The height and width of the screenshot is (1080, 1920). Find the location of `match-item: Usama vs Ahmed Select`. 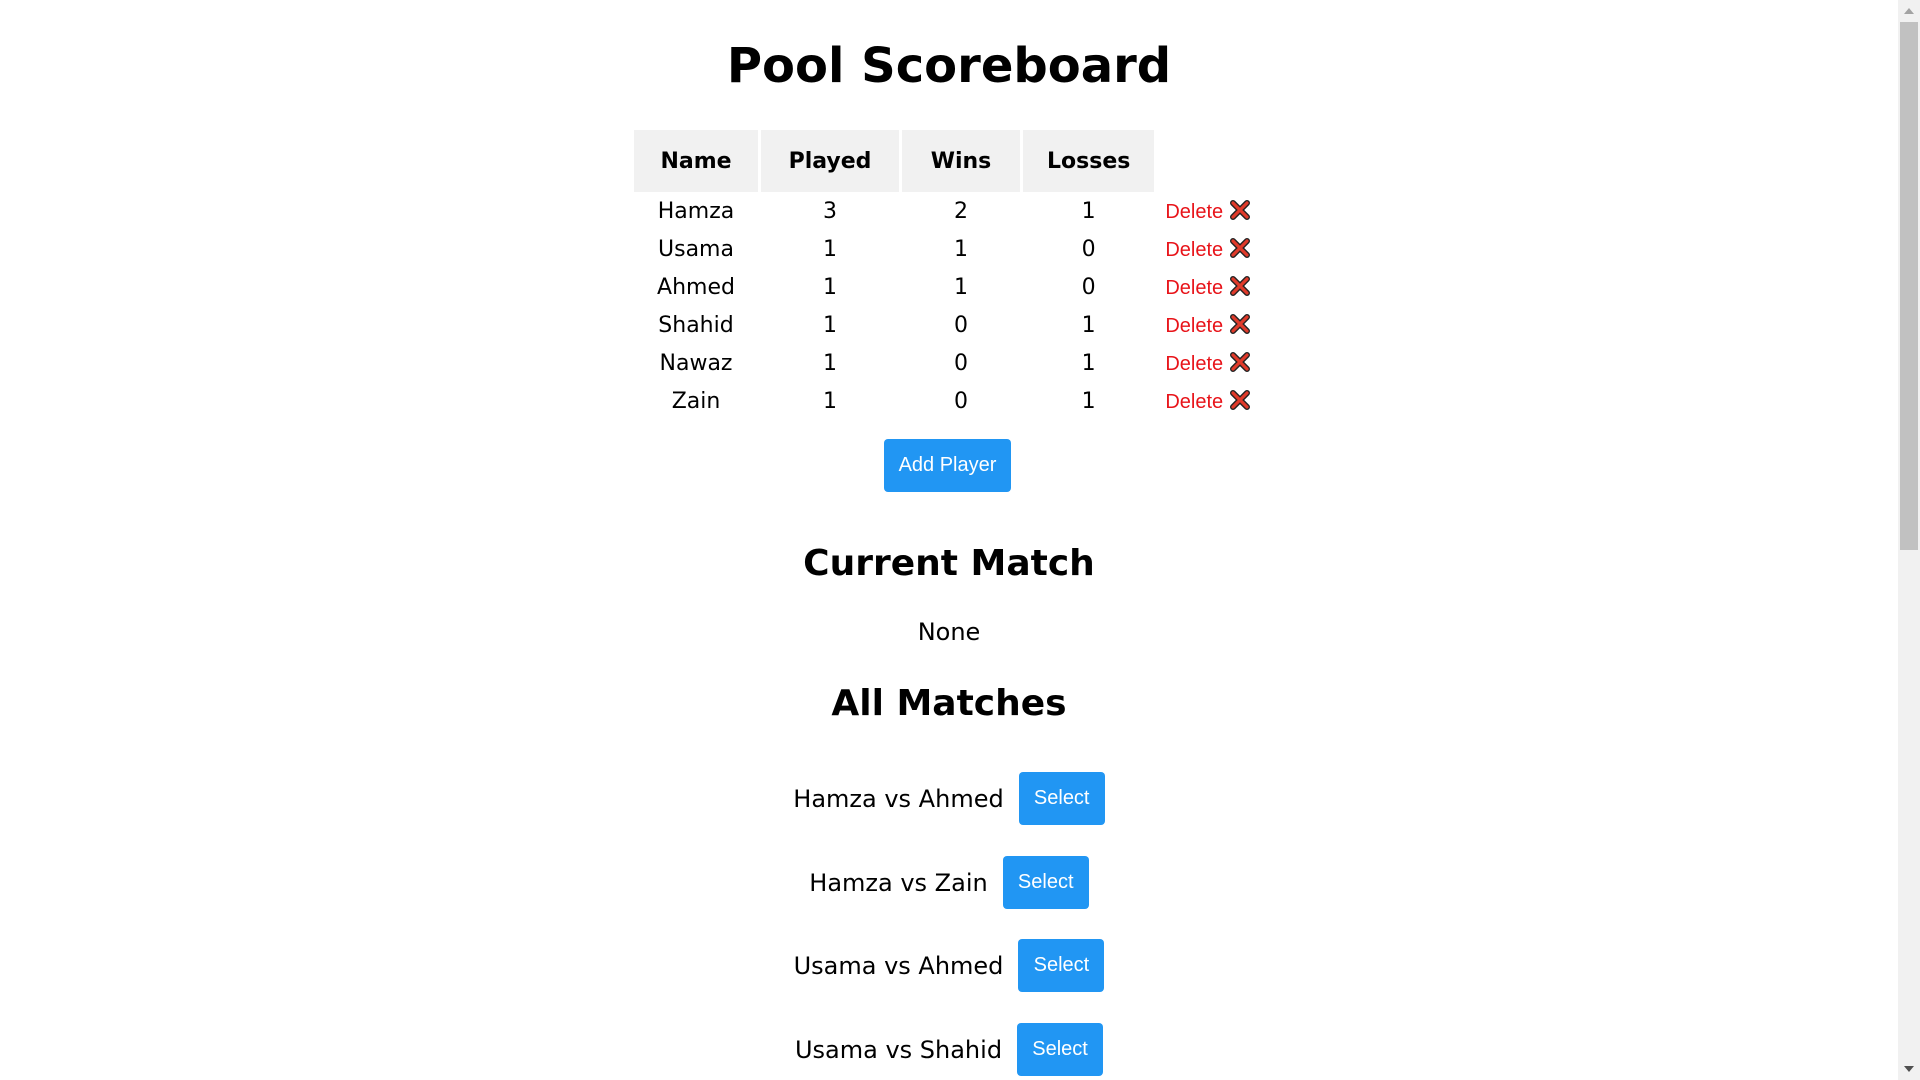

match-item: Usama vs Ahmed Select is located at coordinates (949, 965).